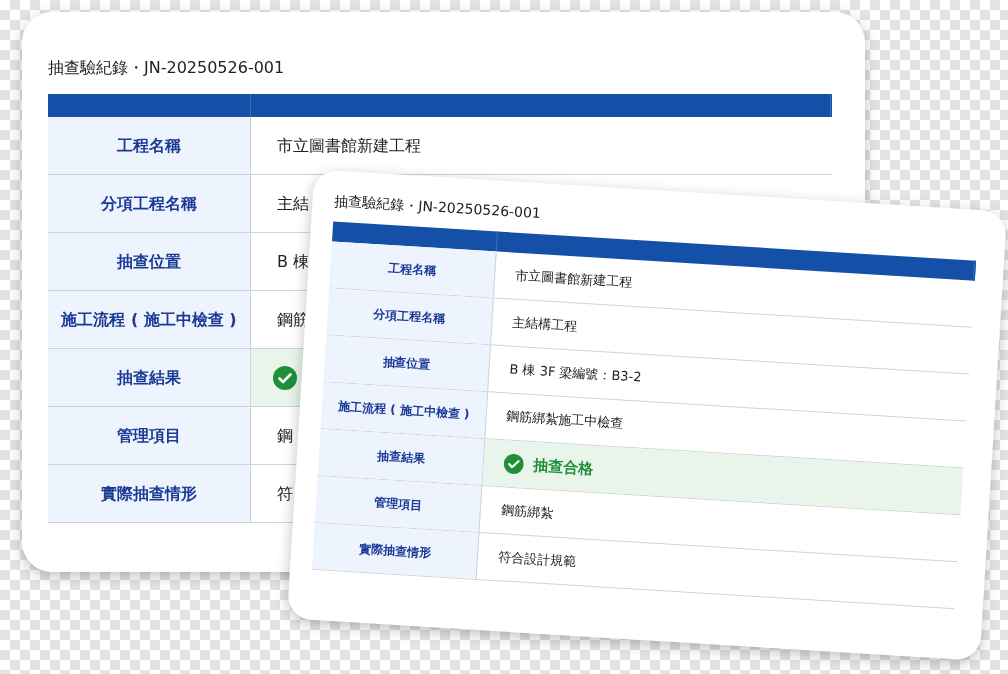  What do you see at coordinates (285, 435) in the screenshot?
I see `field-value: 鋼` at bounding box center [285, 435].